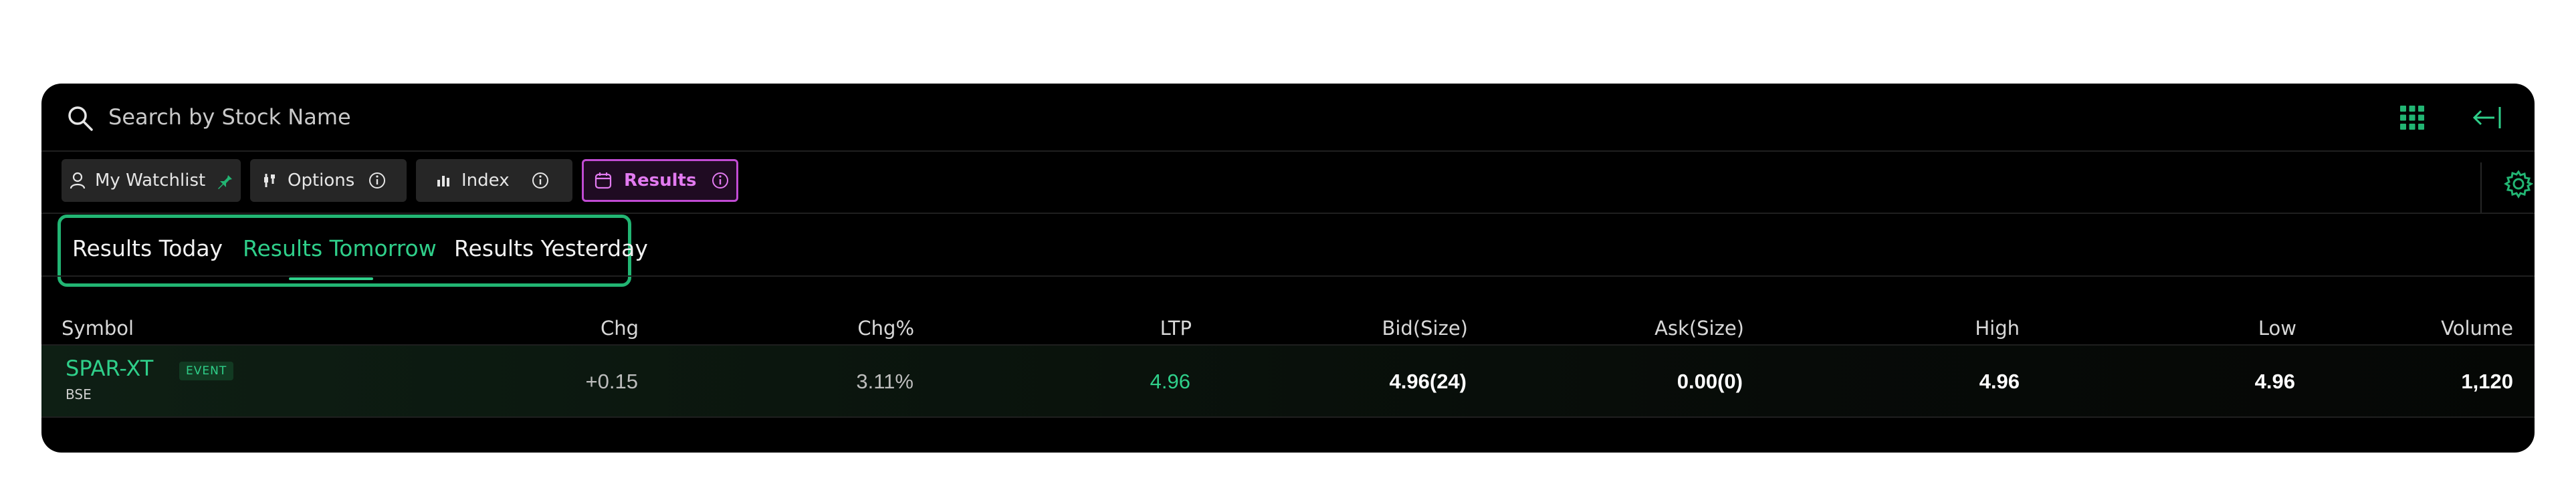  What do you see at coordinates (147, 249) in the screenshot?
I see `tab-results-today: Results Today` at bounding box center [147, 249].